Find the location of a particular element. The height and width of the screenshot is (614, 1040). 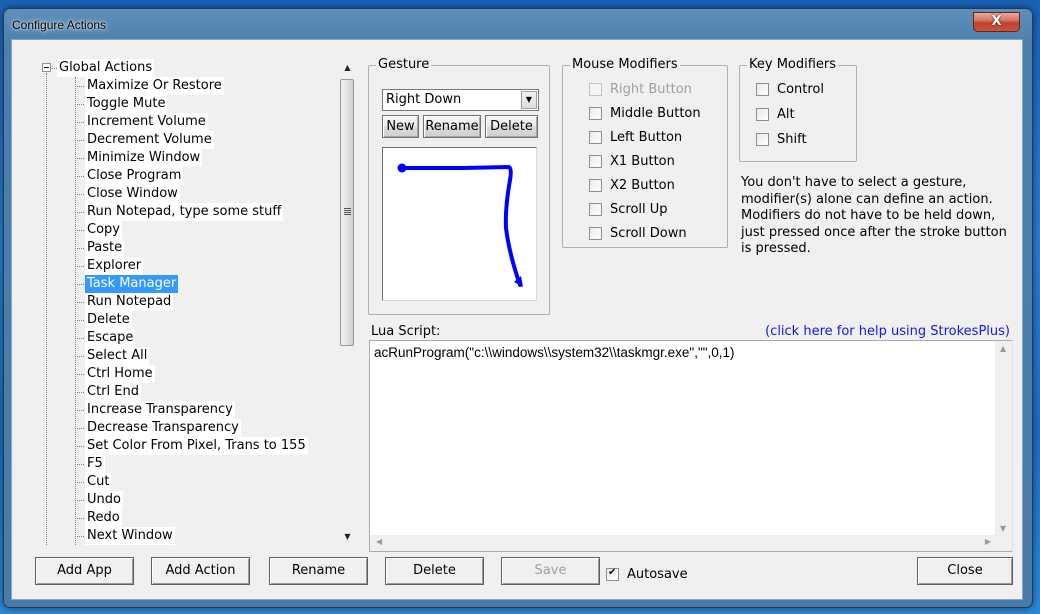

delete-action-button: Delete is located at coordinates (434, 571).